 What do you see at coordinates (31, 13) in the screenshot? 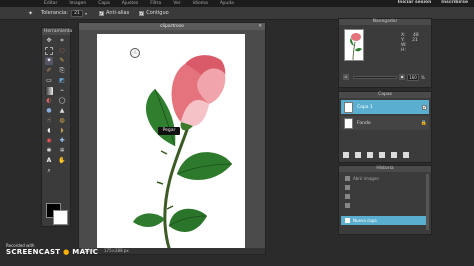
I see `magic-wand-icon: ✦` at bounding box center [31, 13].